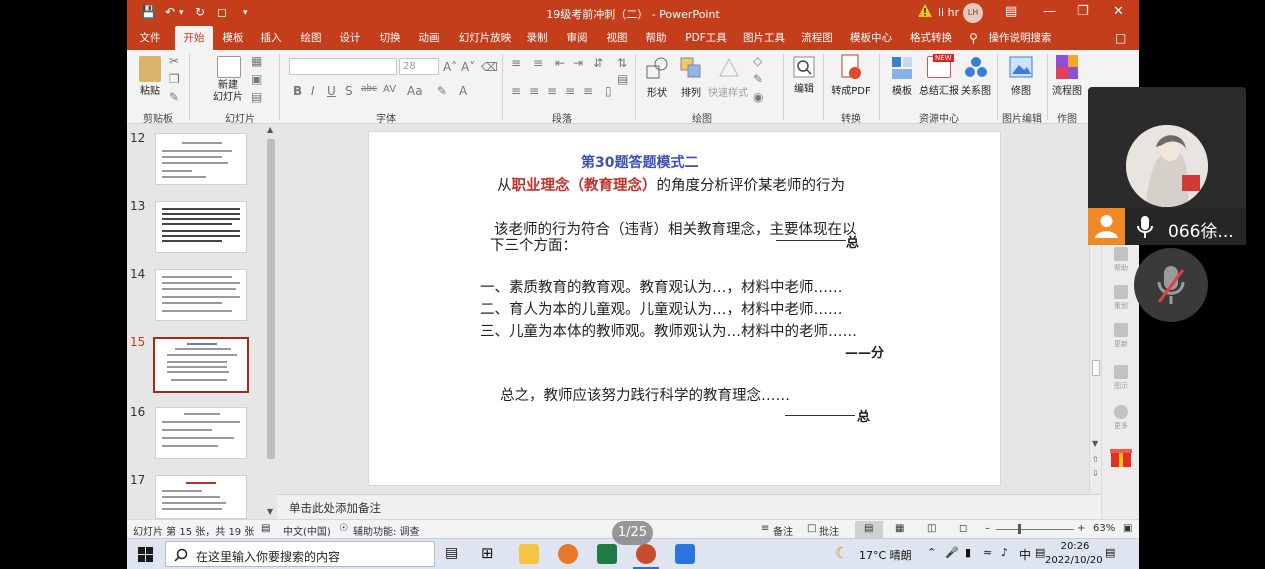 The image size is (1265, 569). Describe the element at coordinates (1035, 529) in the screenshot. I see `zoom-slider-track` at that location.